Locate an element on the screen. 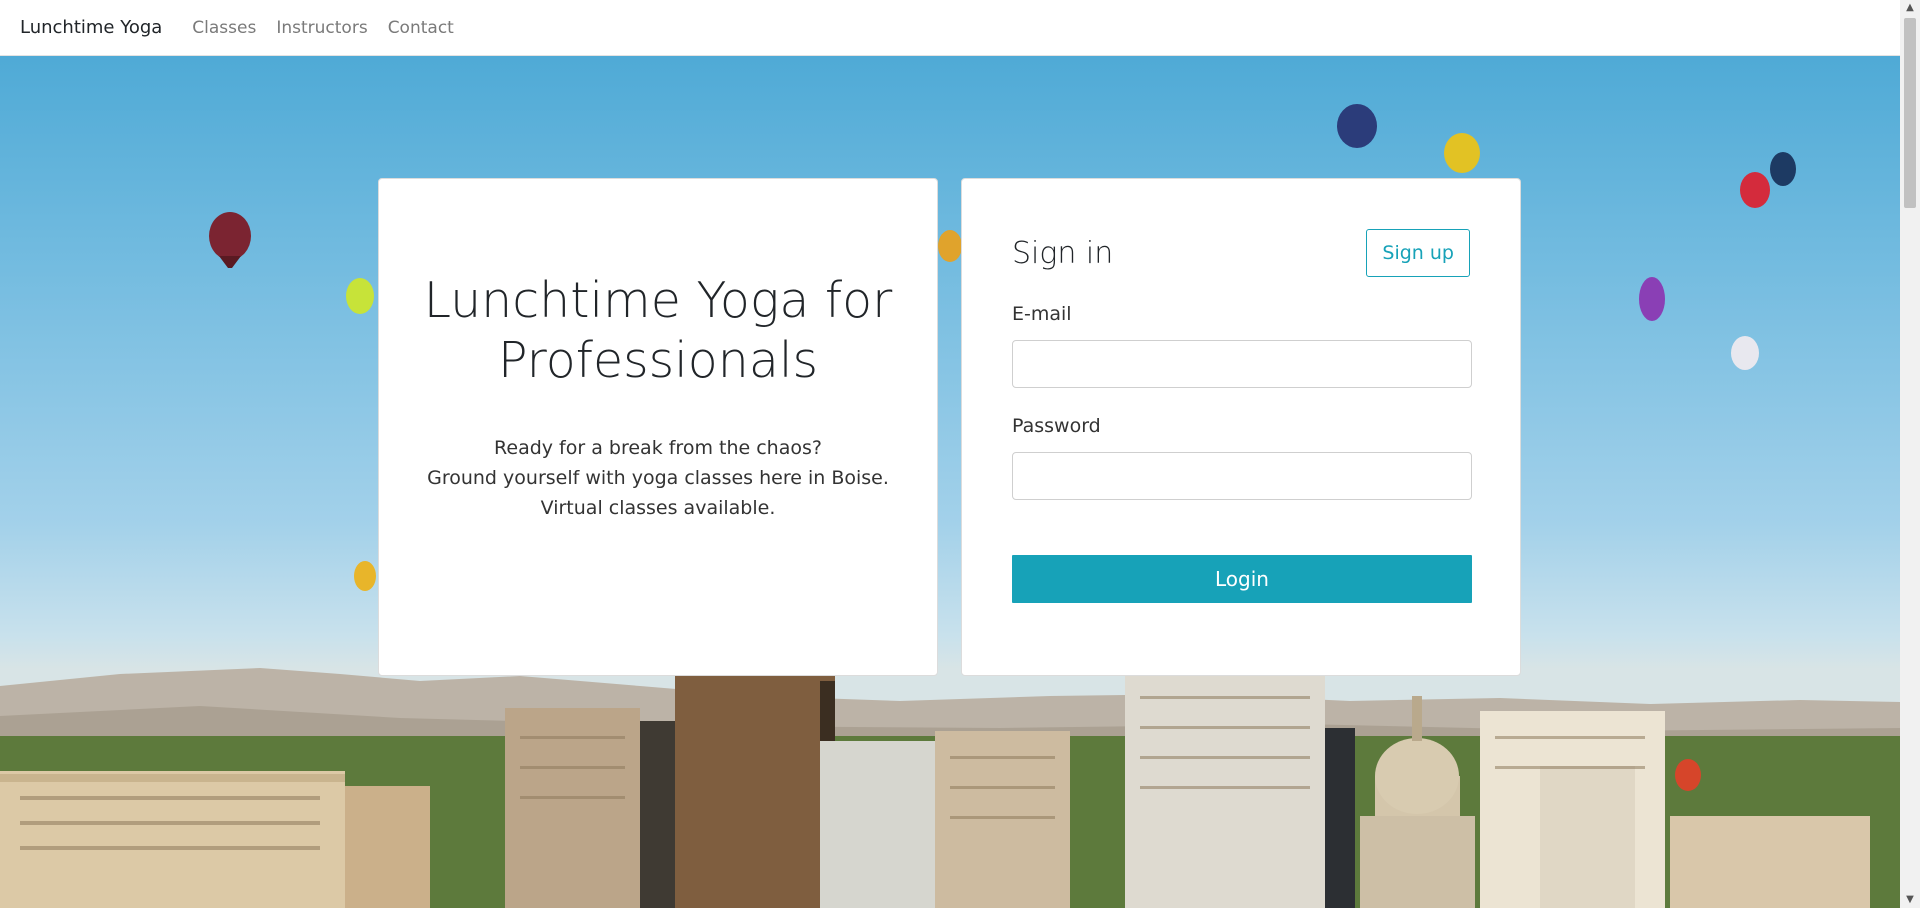 The width and height of the screenshot is (1920, 908). email-label: E-mail is located at coordinates (1042, 314).